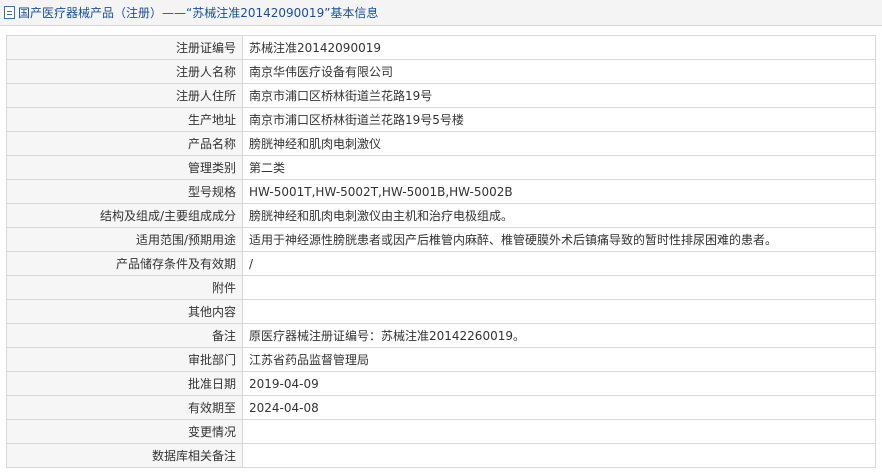  What do you see at coordinates (559, 335) in the screenshot?
I see `field-value-remarks: 原医疗器械注册证编号：苏械注准20142260019。` at bounding box center [559, 335].